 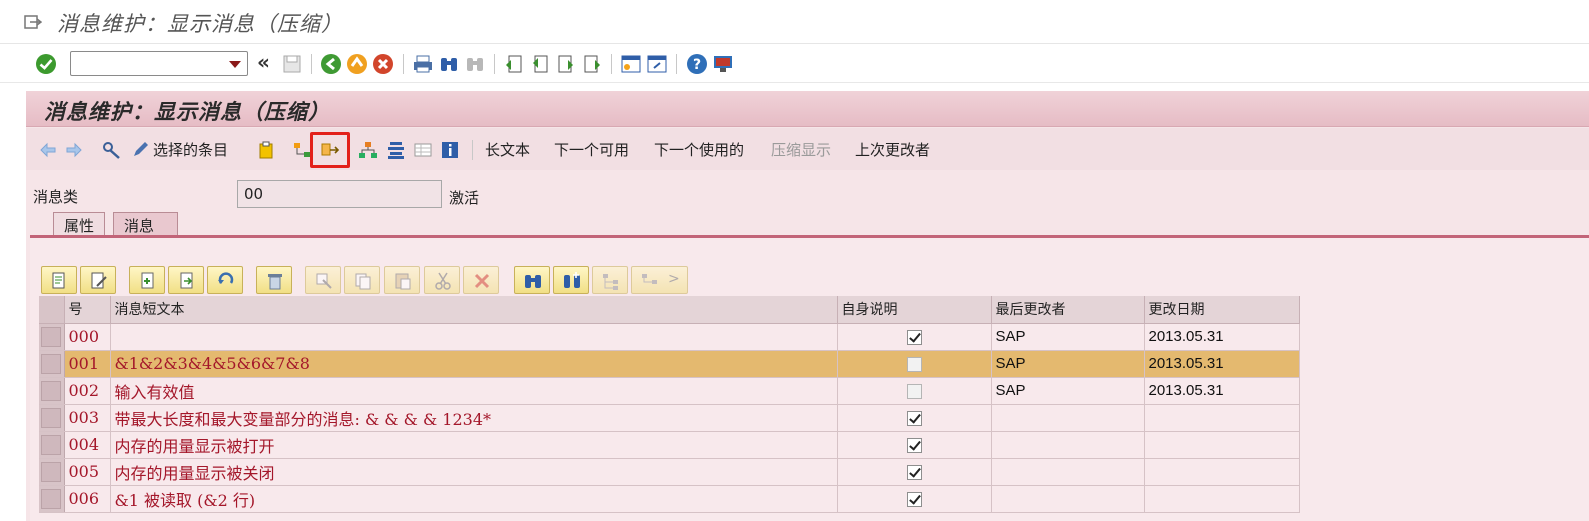 I want to click on tab-messages: 消息, so click(x=145, y=224).